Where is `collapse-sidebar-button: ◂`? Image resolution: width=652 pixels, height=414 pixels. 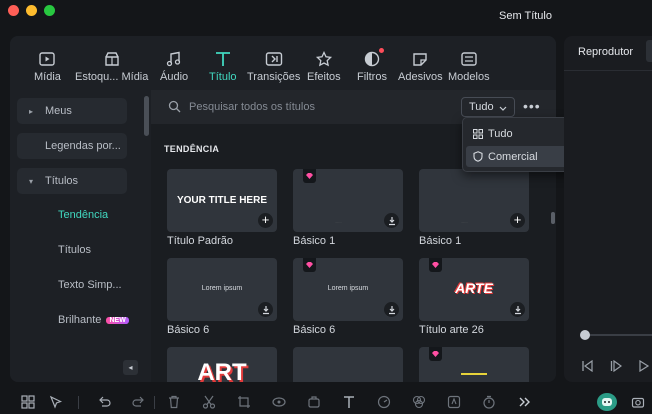
collapse-sidebar-button: ◂ is located at coordinates (130, 367).